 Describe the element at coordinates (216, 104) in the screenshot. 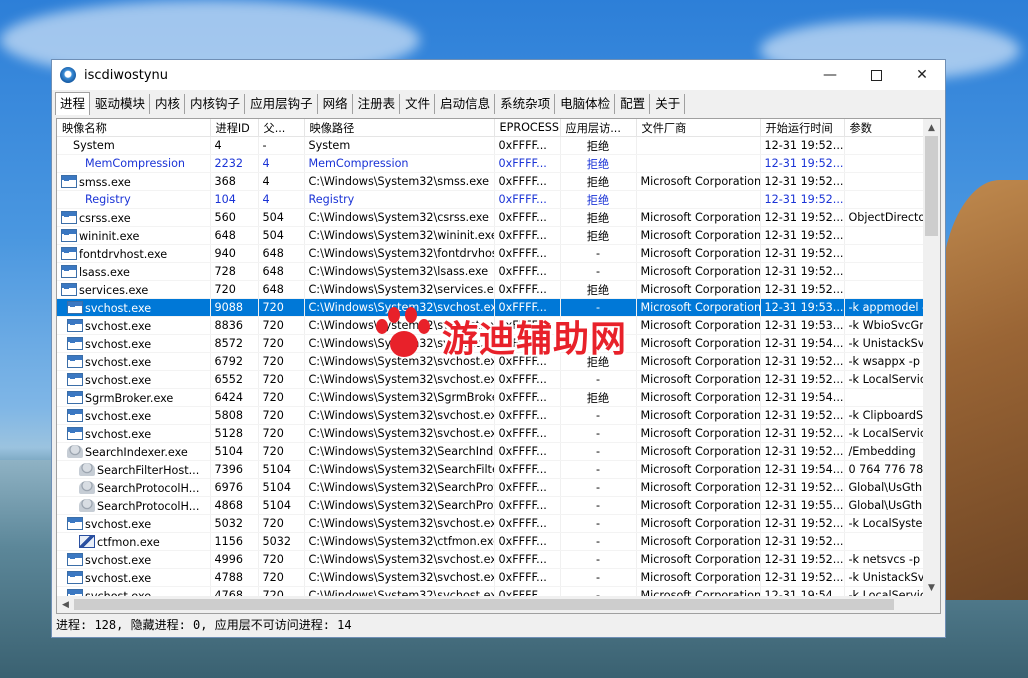

I see `tab-3: 内核钩子` at that location.